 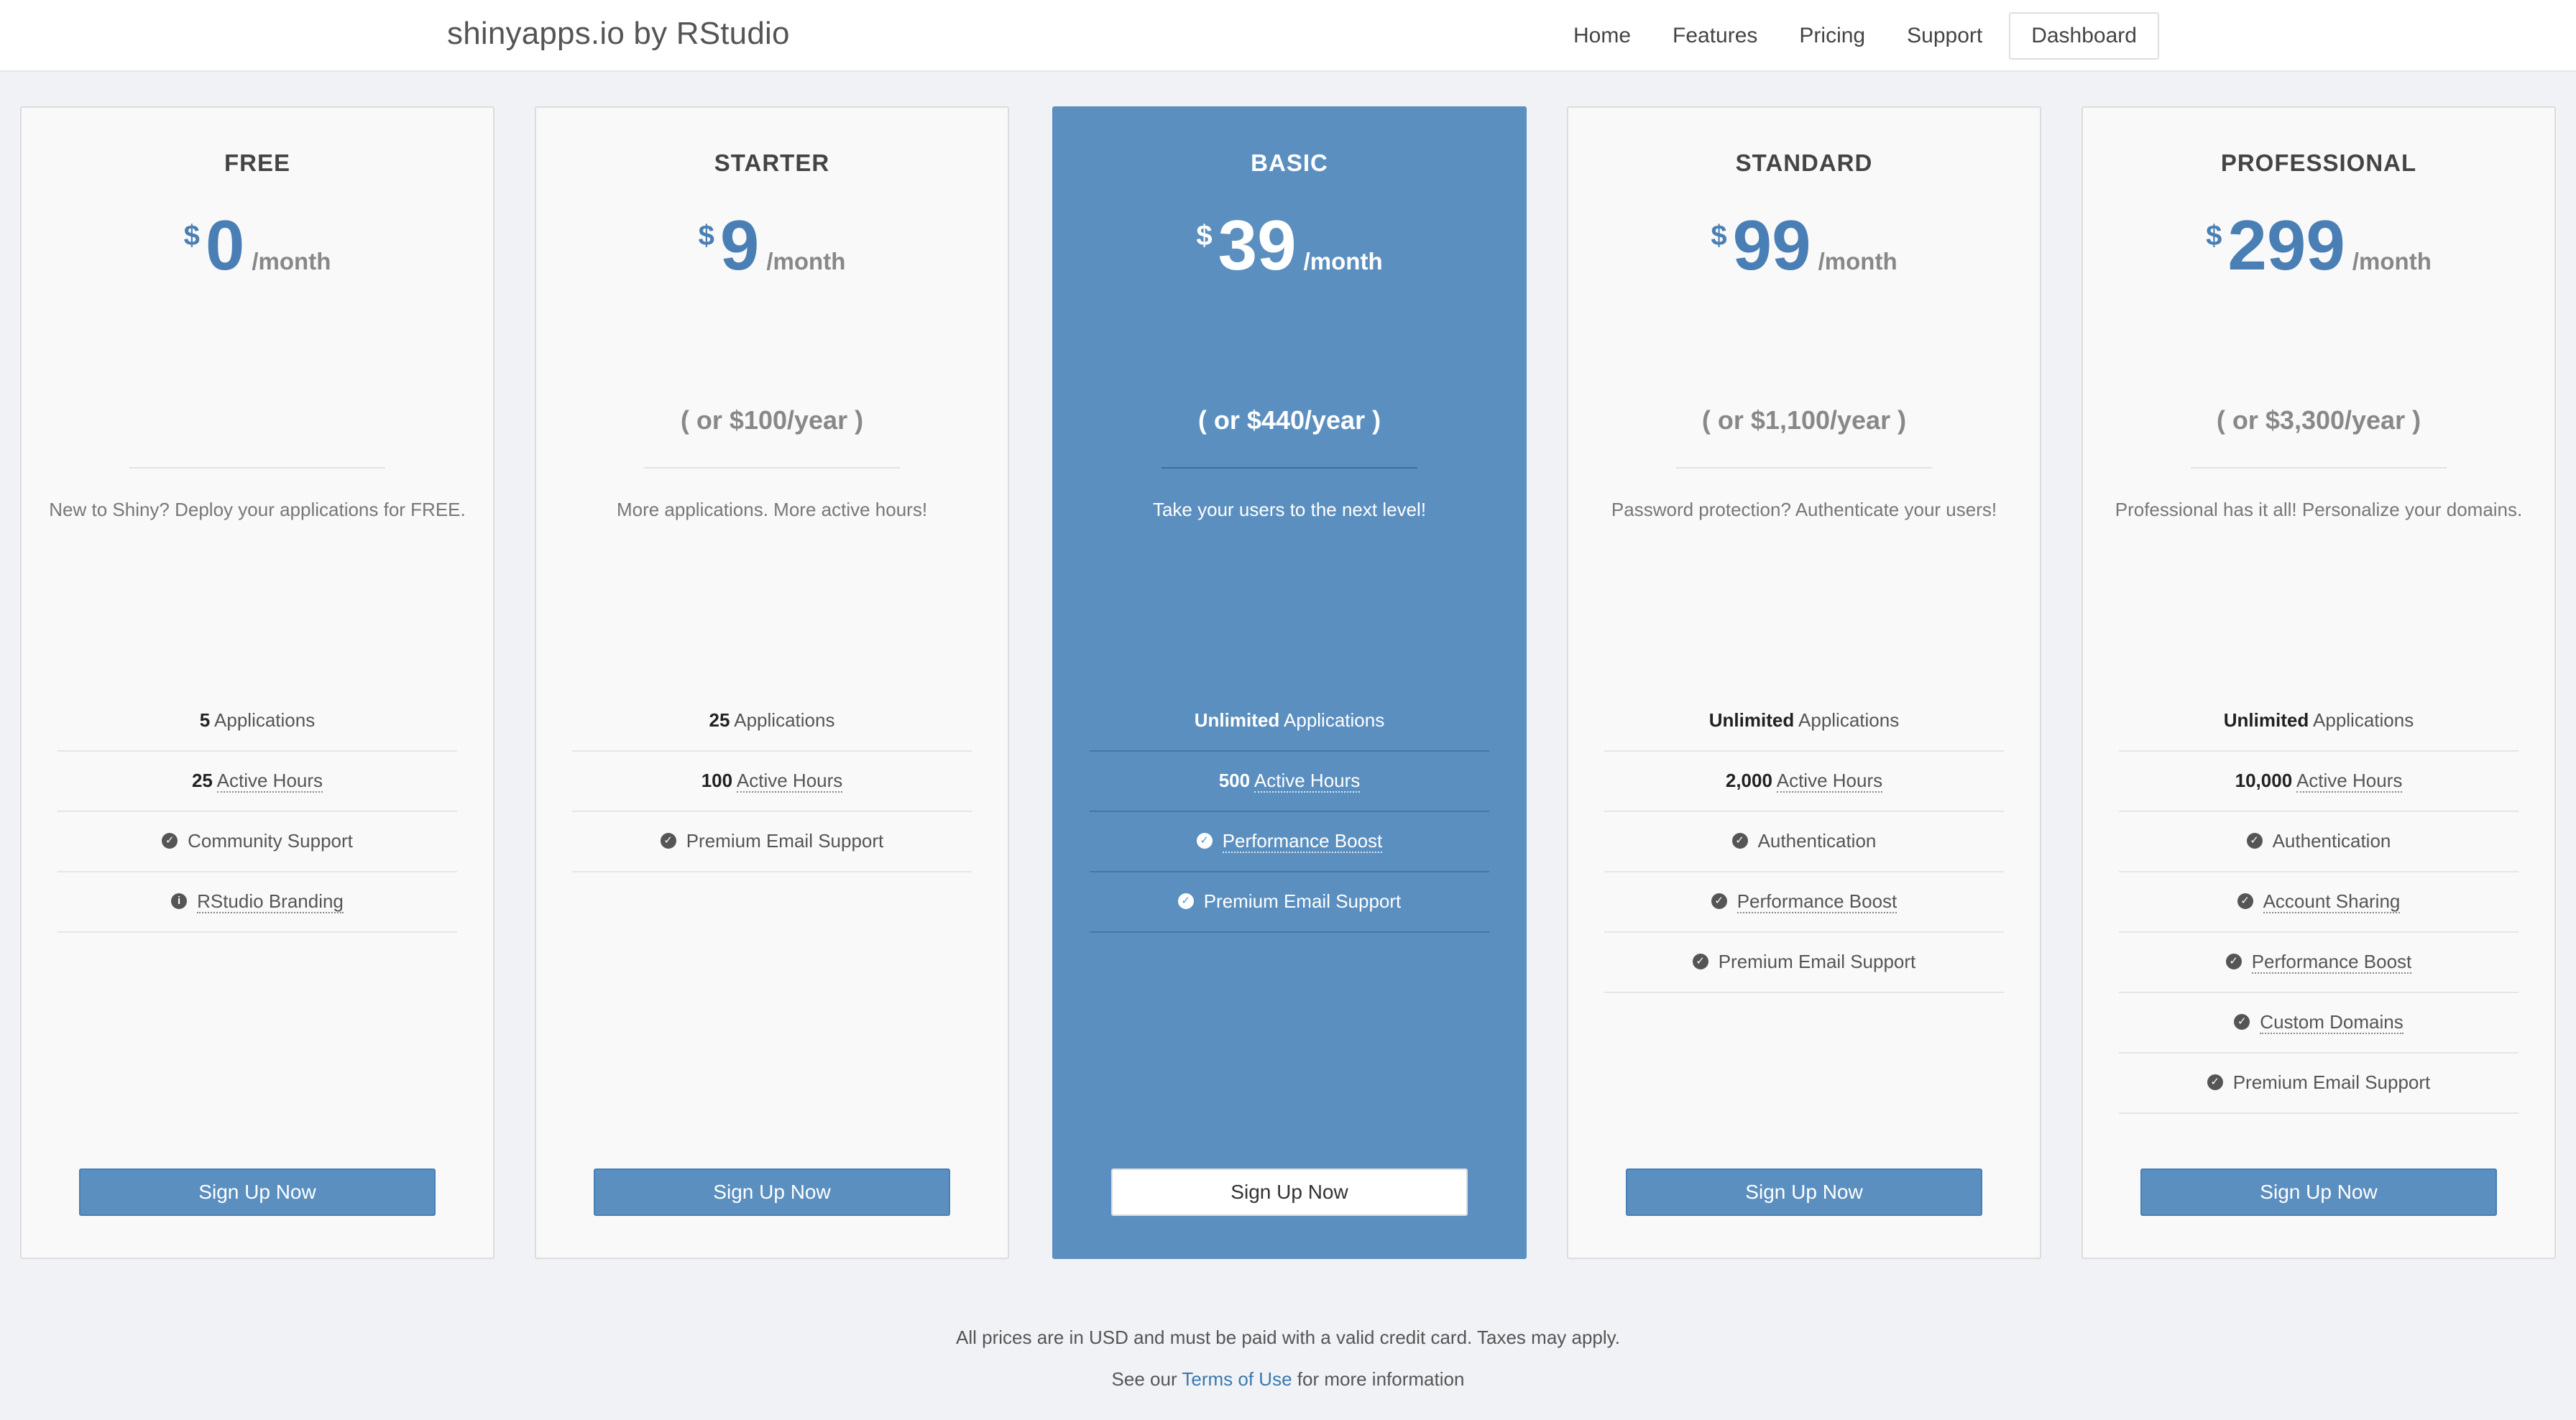 What do you see at coordinates (772, 509) in the screenshot?
I see `plan-description: More applications. More active hours!` at bounding box center [772, 509].